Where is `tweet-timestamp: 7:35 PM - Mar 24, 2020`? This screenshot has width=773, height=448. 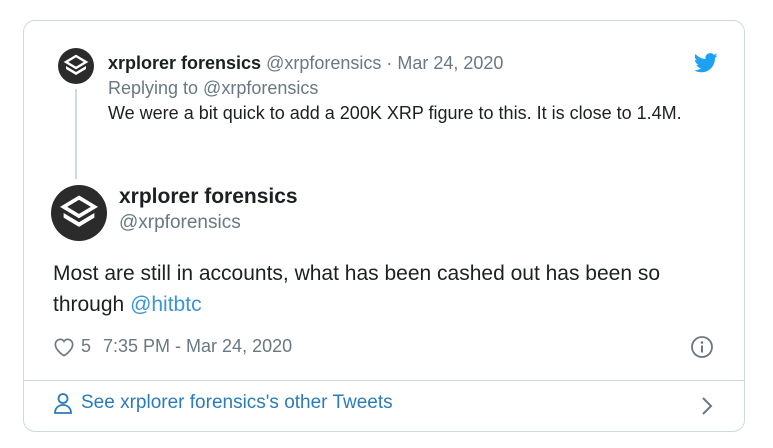 tweet-timestamp: 7:35 PM - Mar 24, 2020 is located at coordinates (197, 346).